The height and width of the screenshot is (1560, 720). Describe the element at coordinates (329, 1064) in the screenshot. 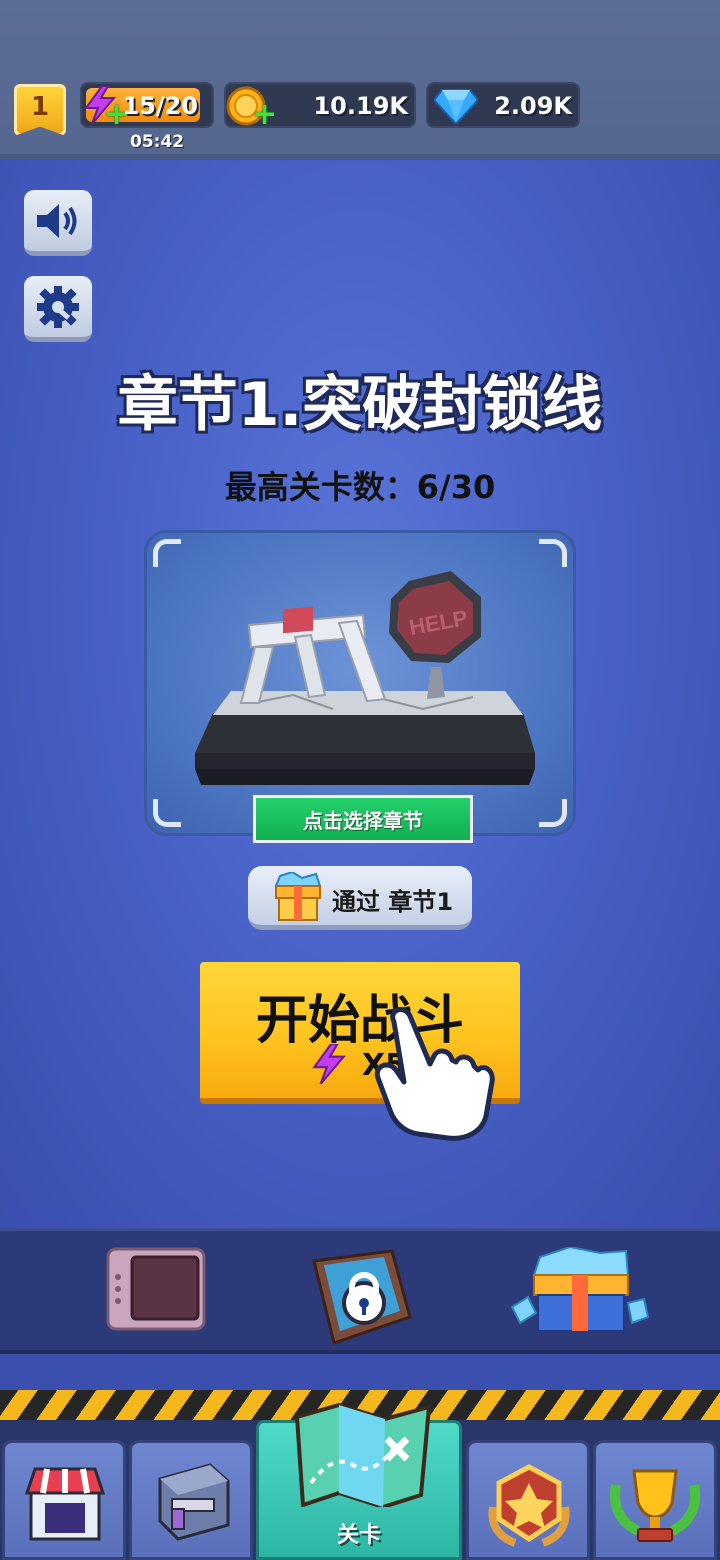

I see `lightning-icon` at that location.